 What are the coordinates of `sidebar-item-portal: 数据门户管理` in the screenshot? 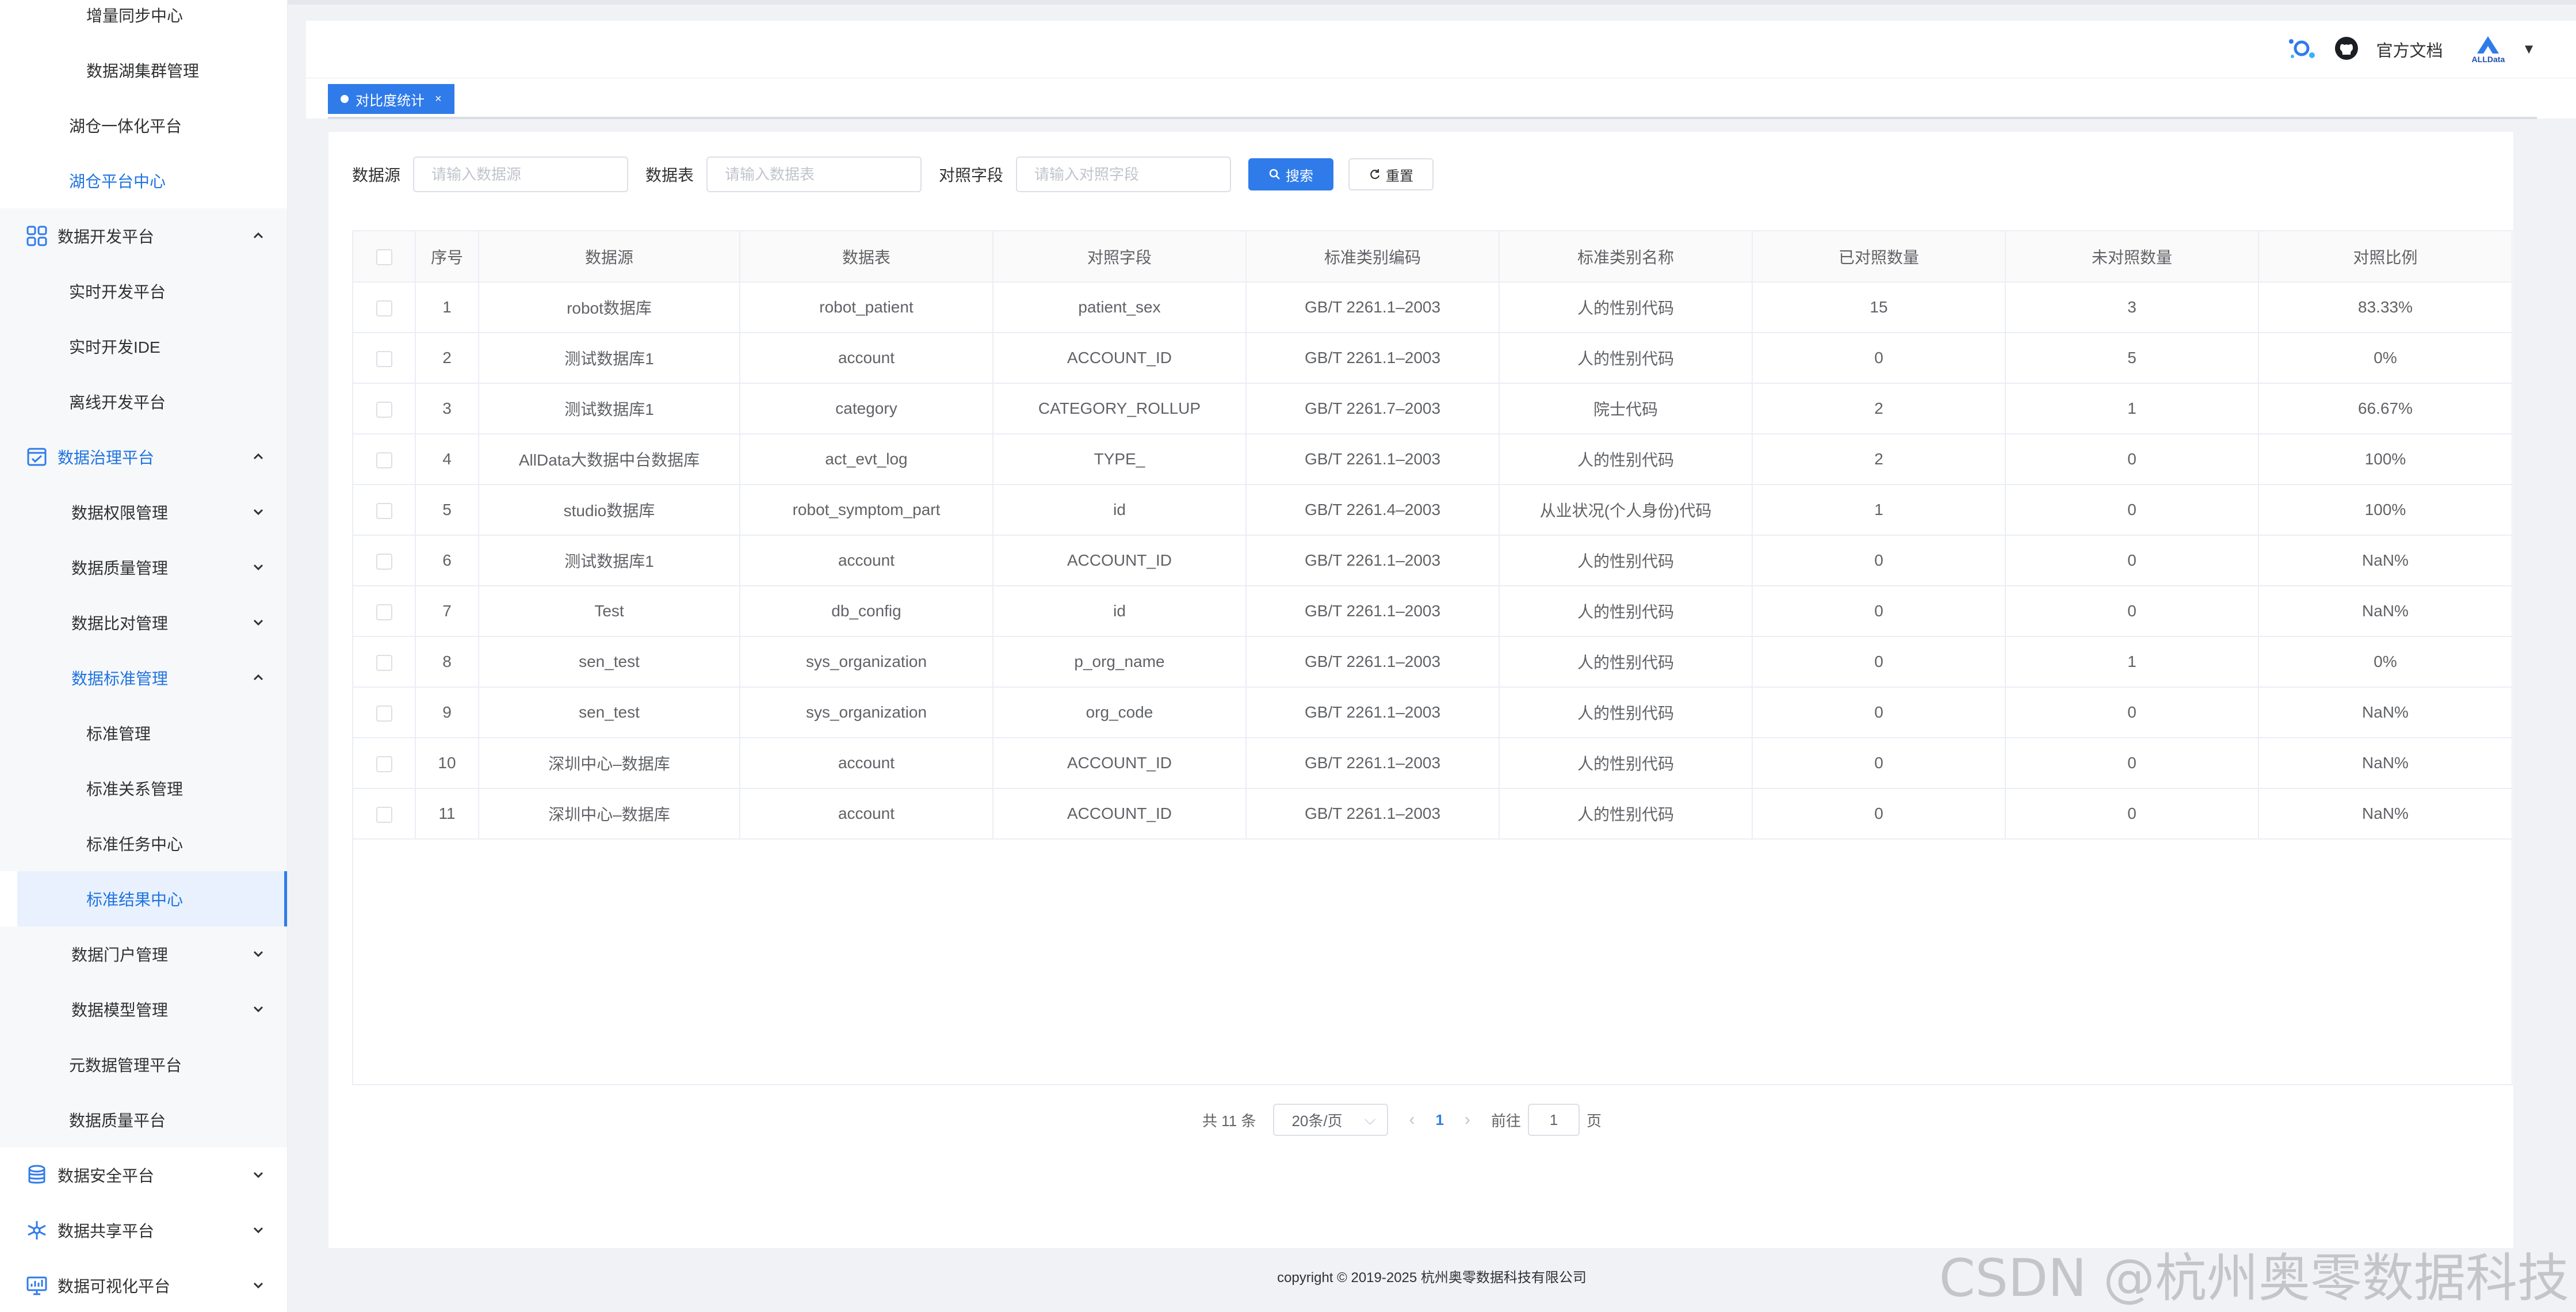 It's located at (143, 954).